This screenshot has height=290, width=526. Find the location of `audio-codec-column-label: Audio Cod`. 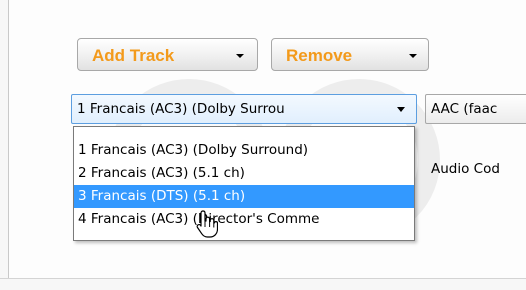

audio-codec-column-label: Audio Cod is located at coordinates (465, 169).